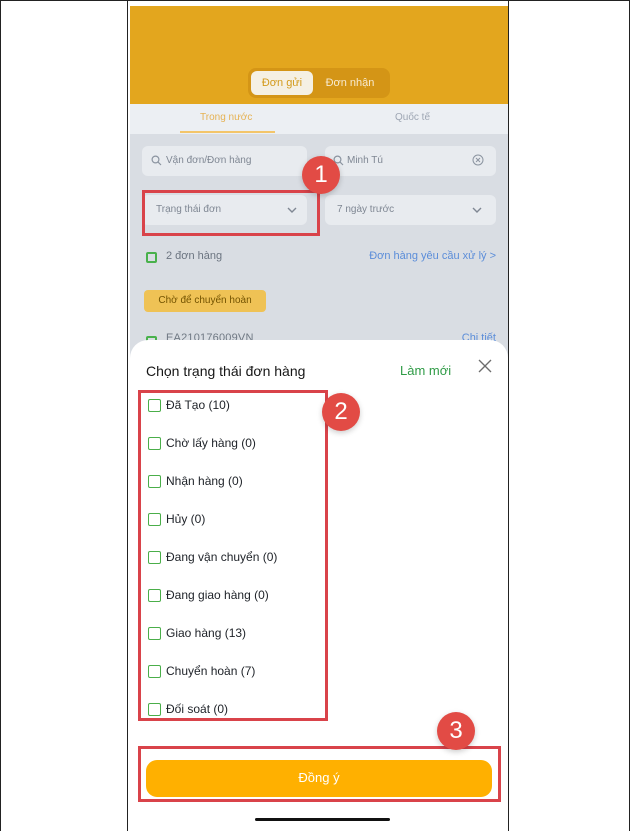  Describe the element at coordinates (226, 371) in the screenshot. I see `sheet-title: Chọn trạng thái đơn hàng` at that location.